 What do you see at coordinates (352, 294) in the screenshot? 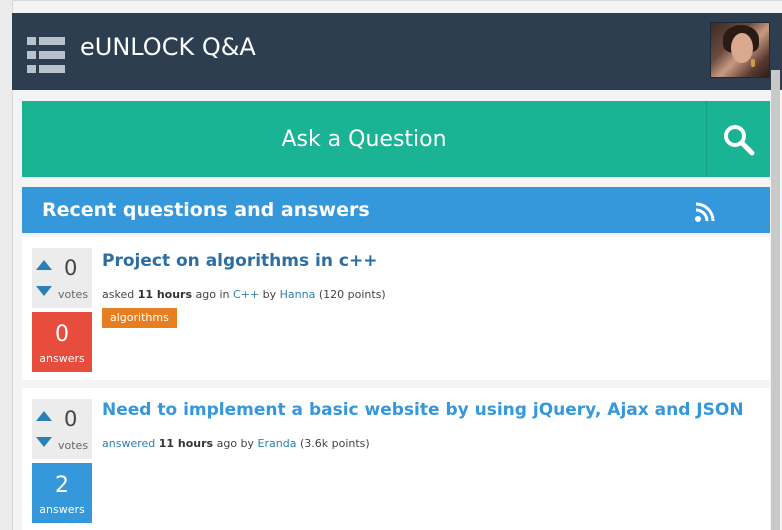
I see `user-points: (120 points)` at bounding box center [352, 294].